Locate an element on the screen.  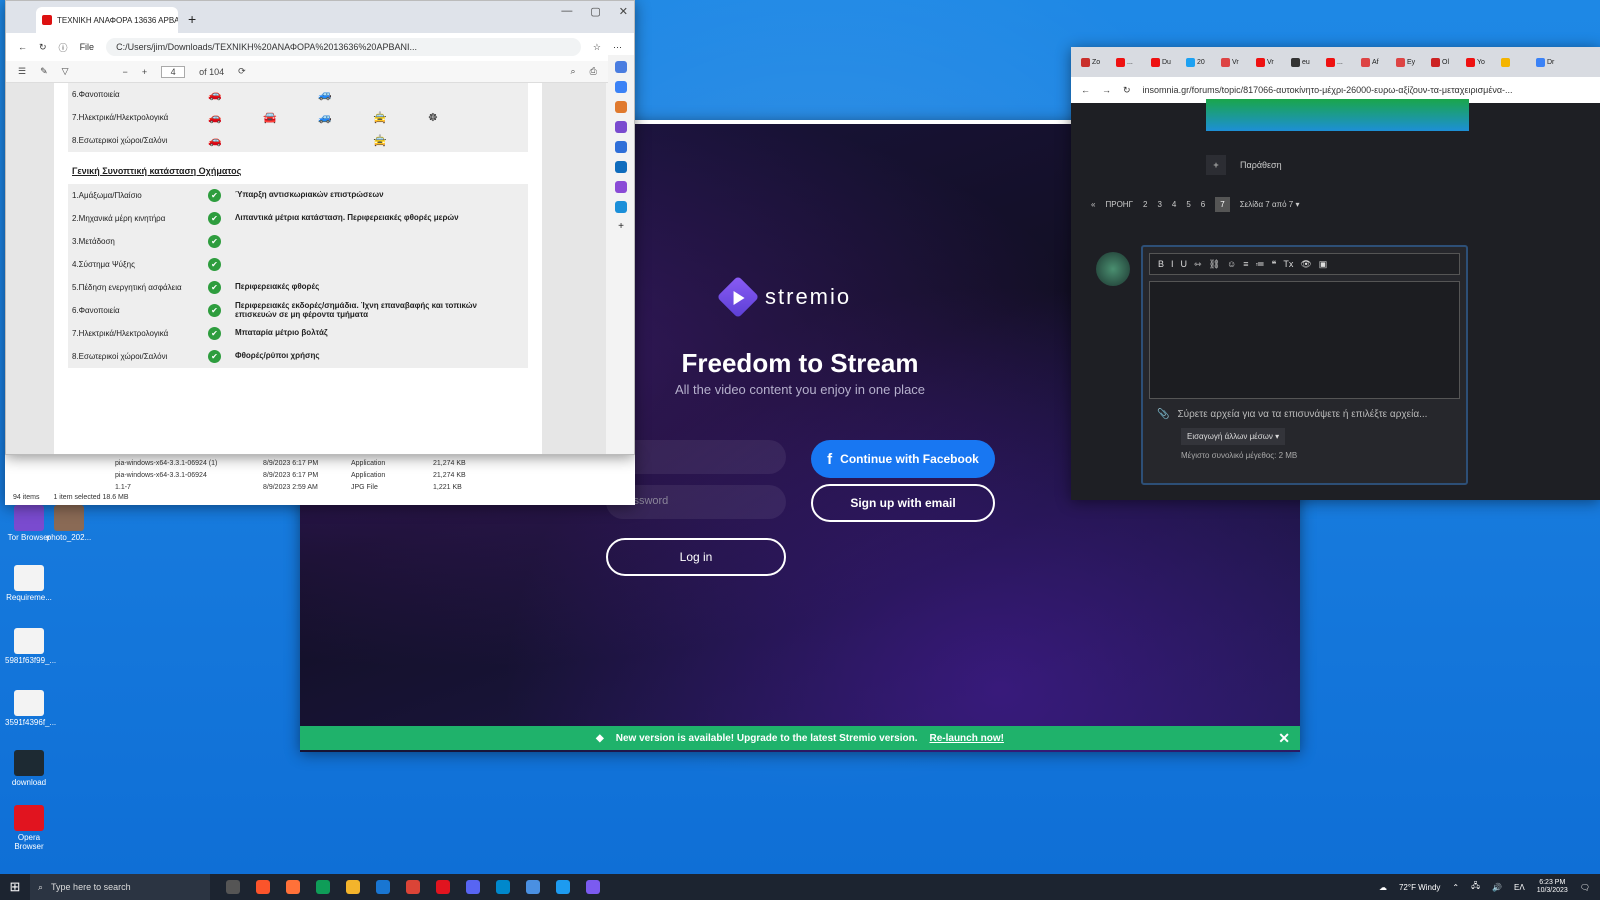
forum-tab: Yo is located at coordinates (1481, 62).